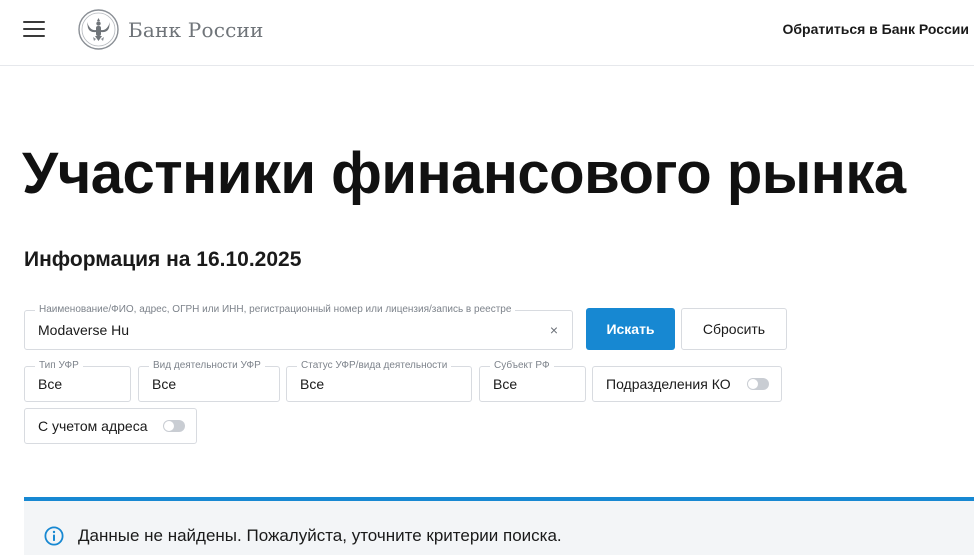  What do you see at coordinates (753, 384) in the screenshot?
I see `ko-divisions-knob` at bounding box center [753, 384].